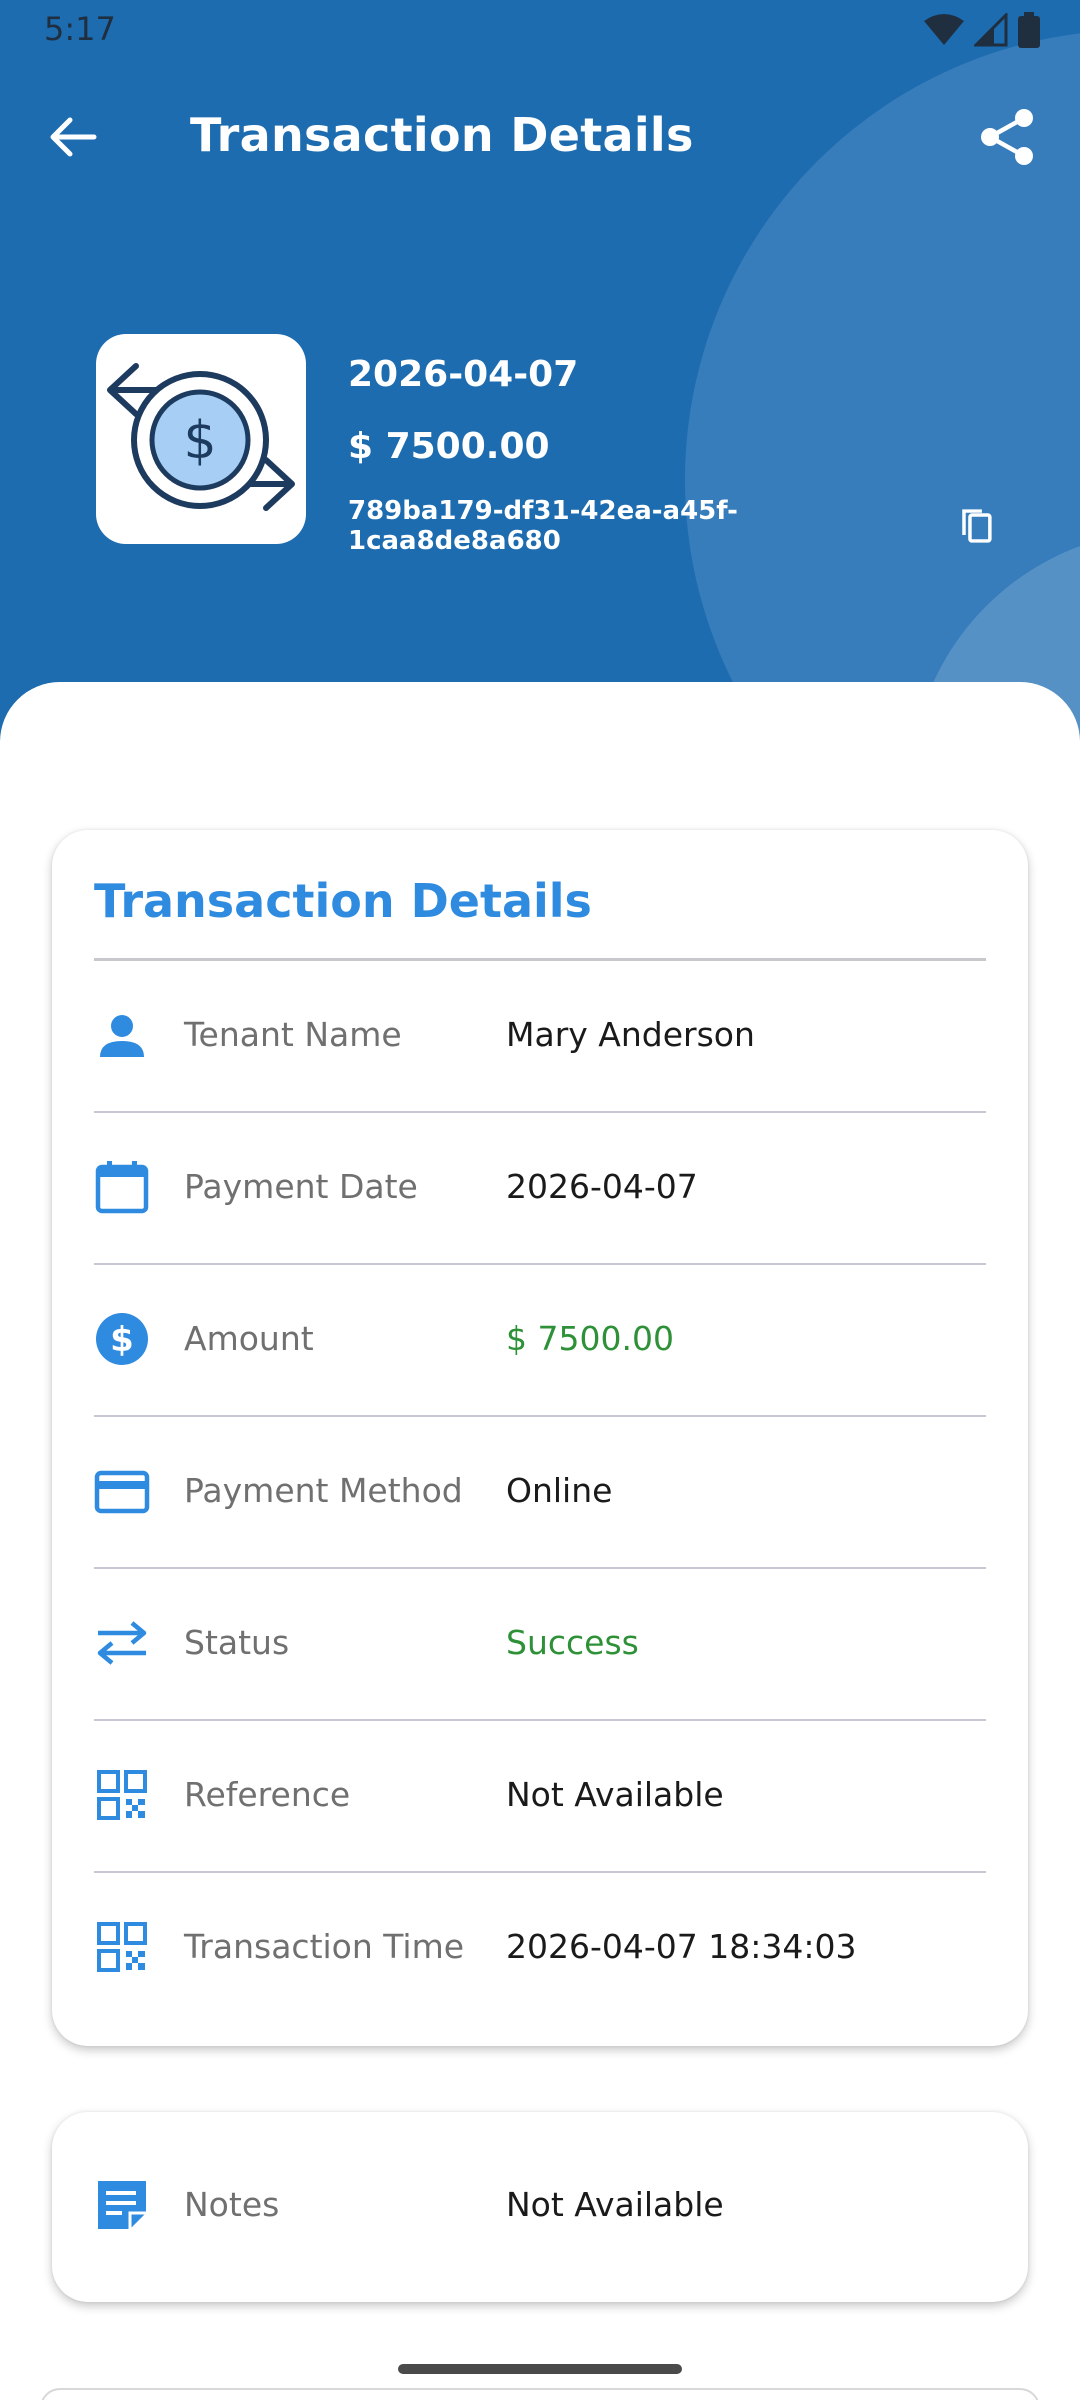 The height and width of the screenshot is (2400, 1080). I want to click on app-bar: Transaction Details, so click(540, 137).